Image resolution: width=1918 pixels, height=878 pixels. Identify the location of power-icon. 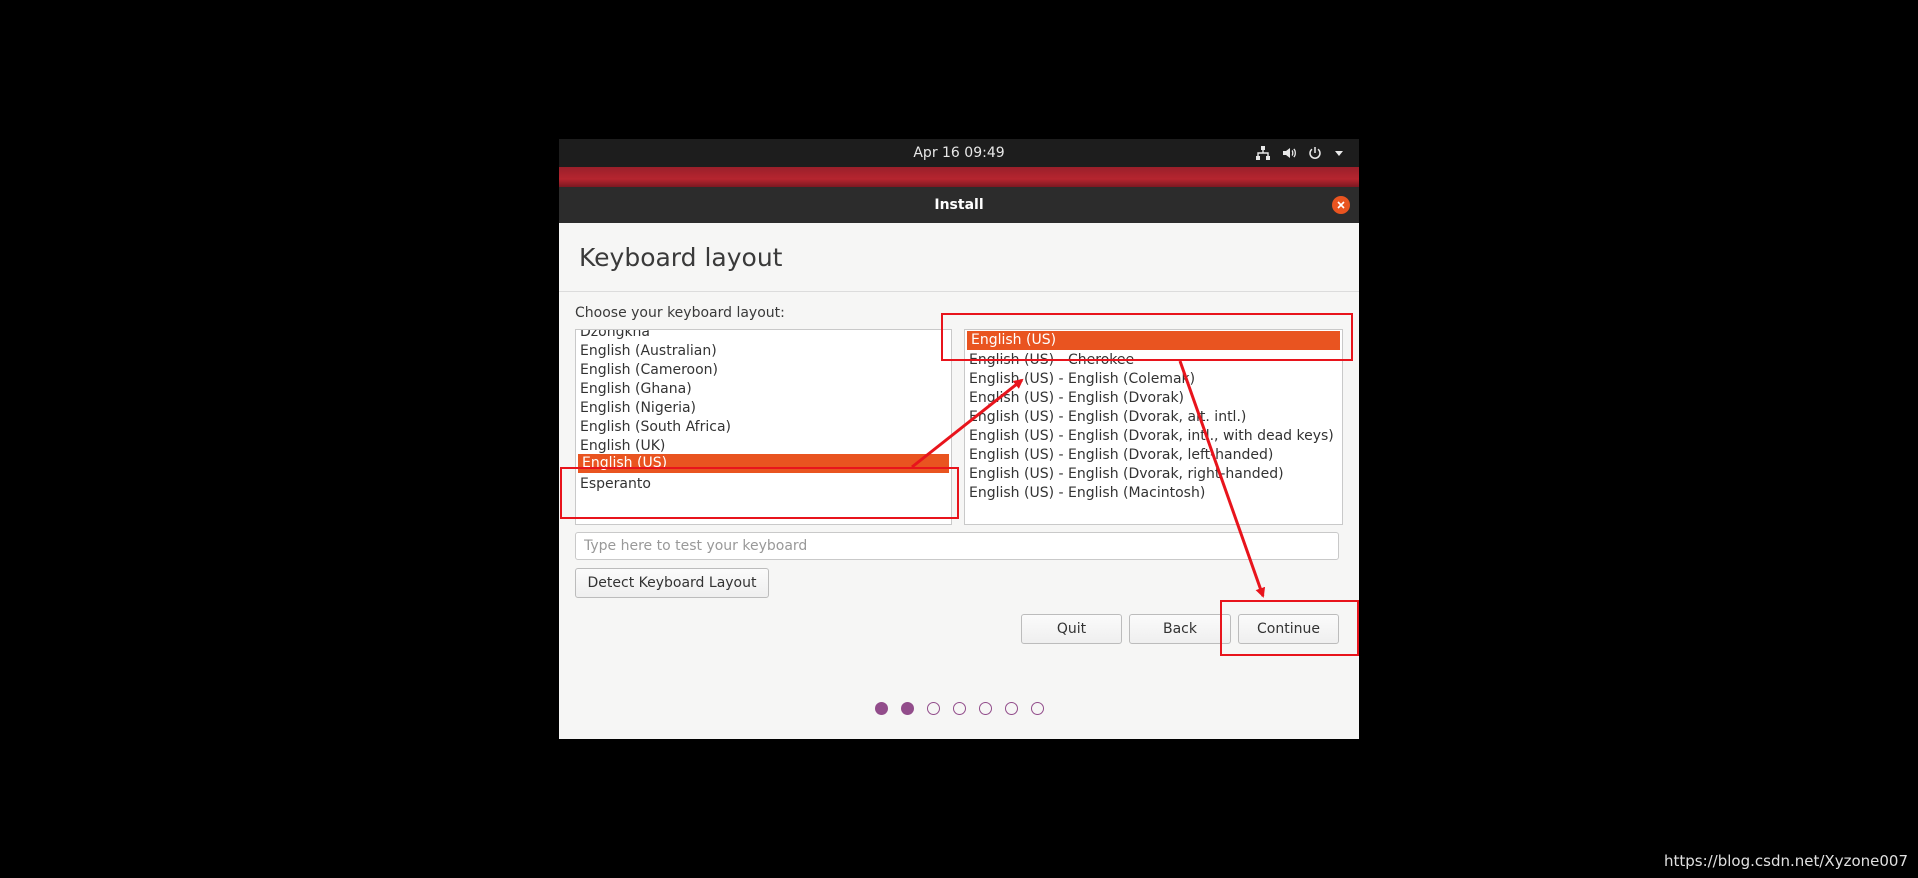
(1315, 153).